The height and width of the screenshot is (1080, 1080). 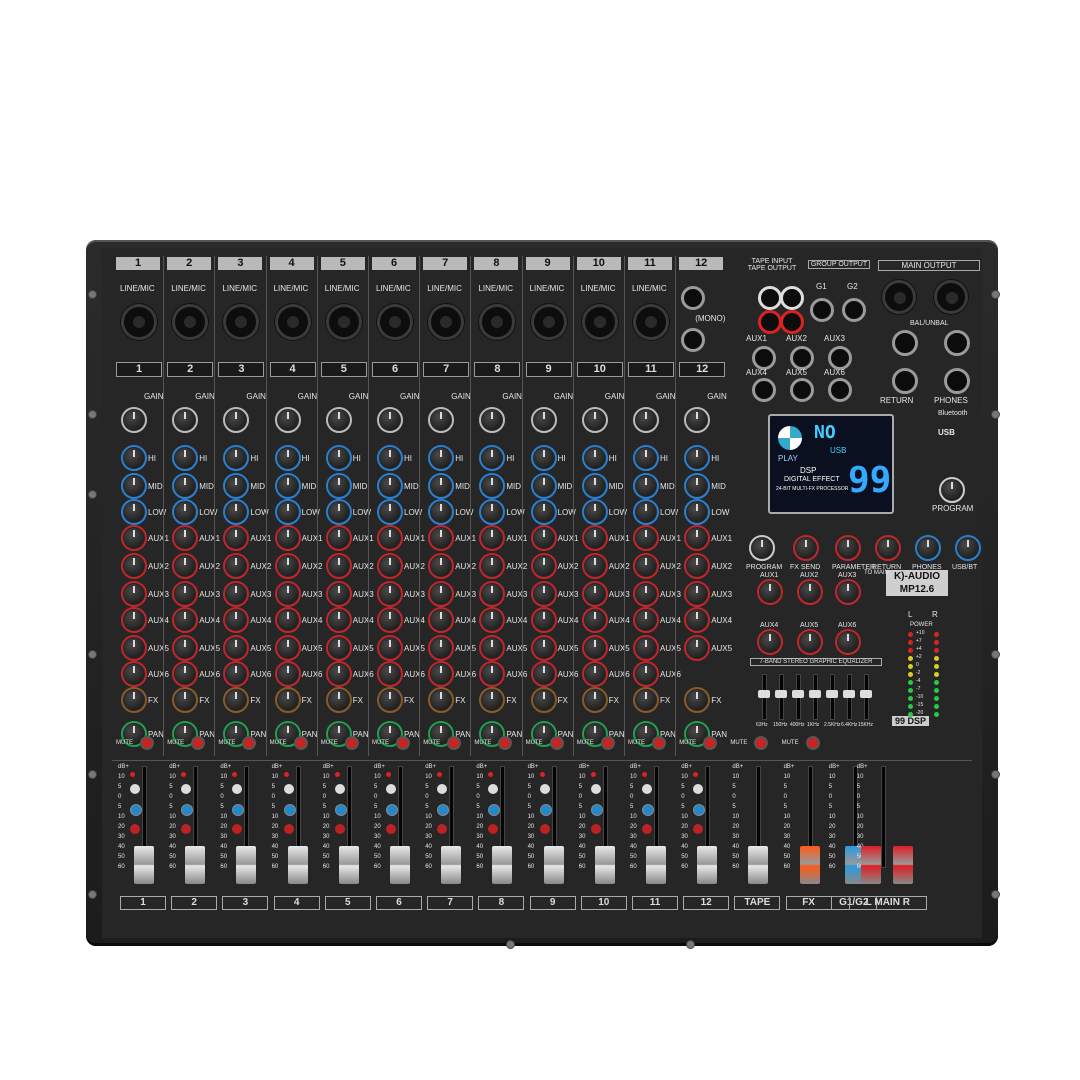 I want to click on tape-input-l-jack, so click(x=770, y=298).